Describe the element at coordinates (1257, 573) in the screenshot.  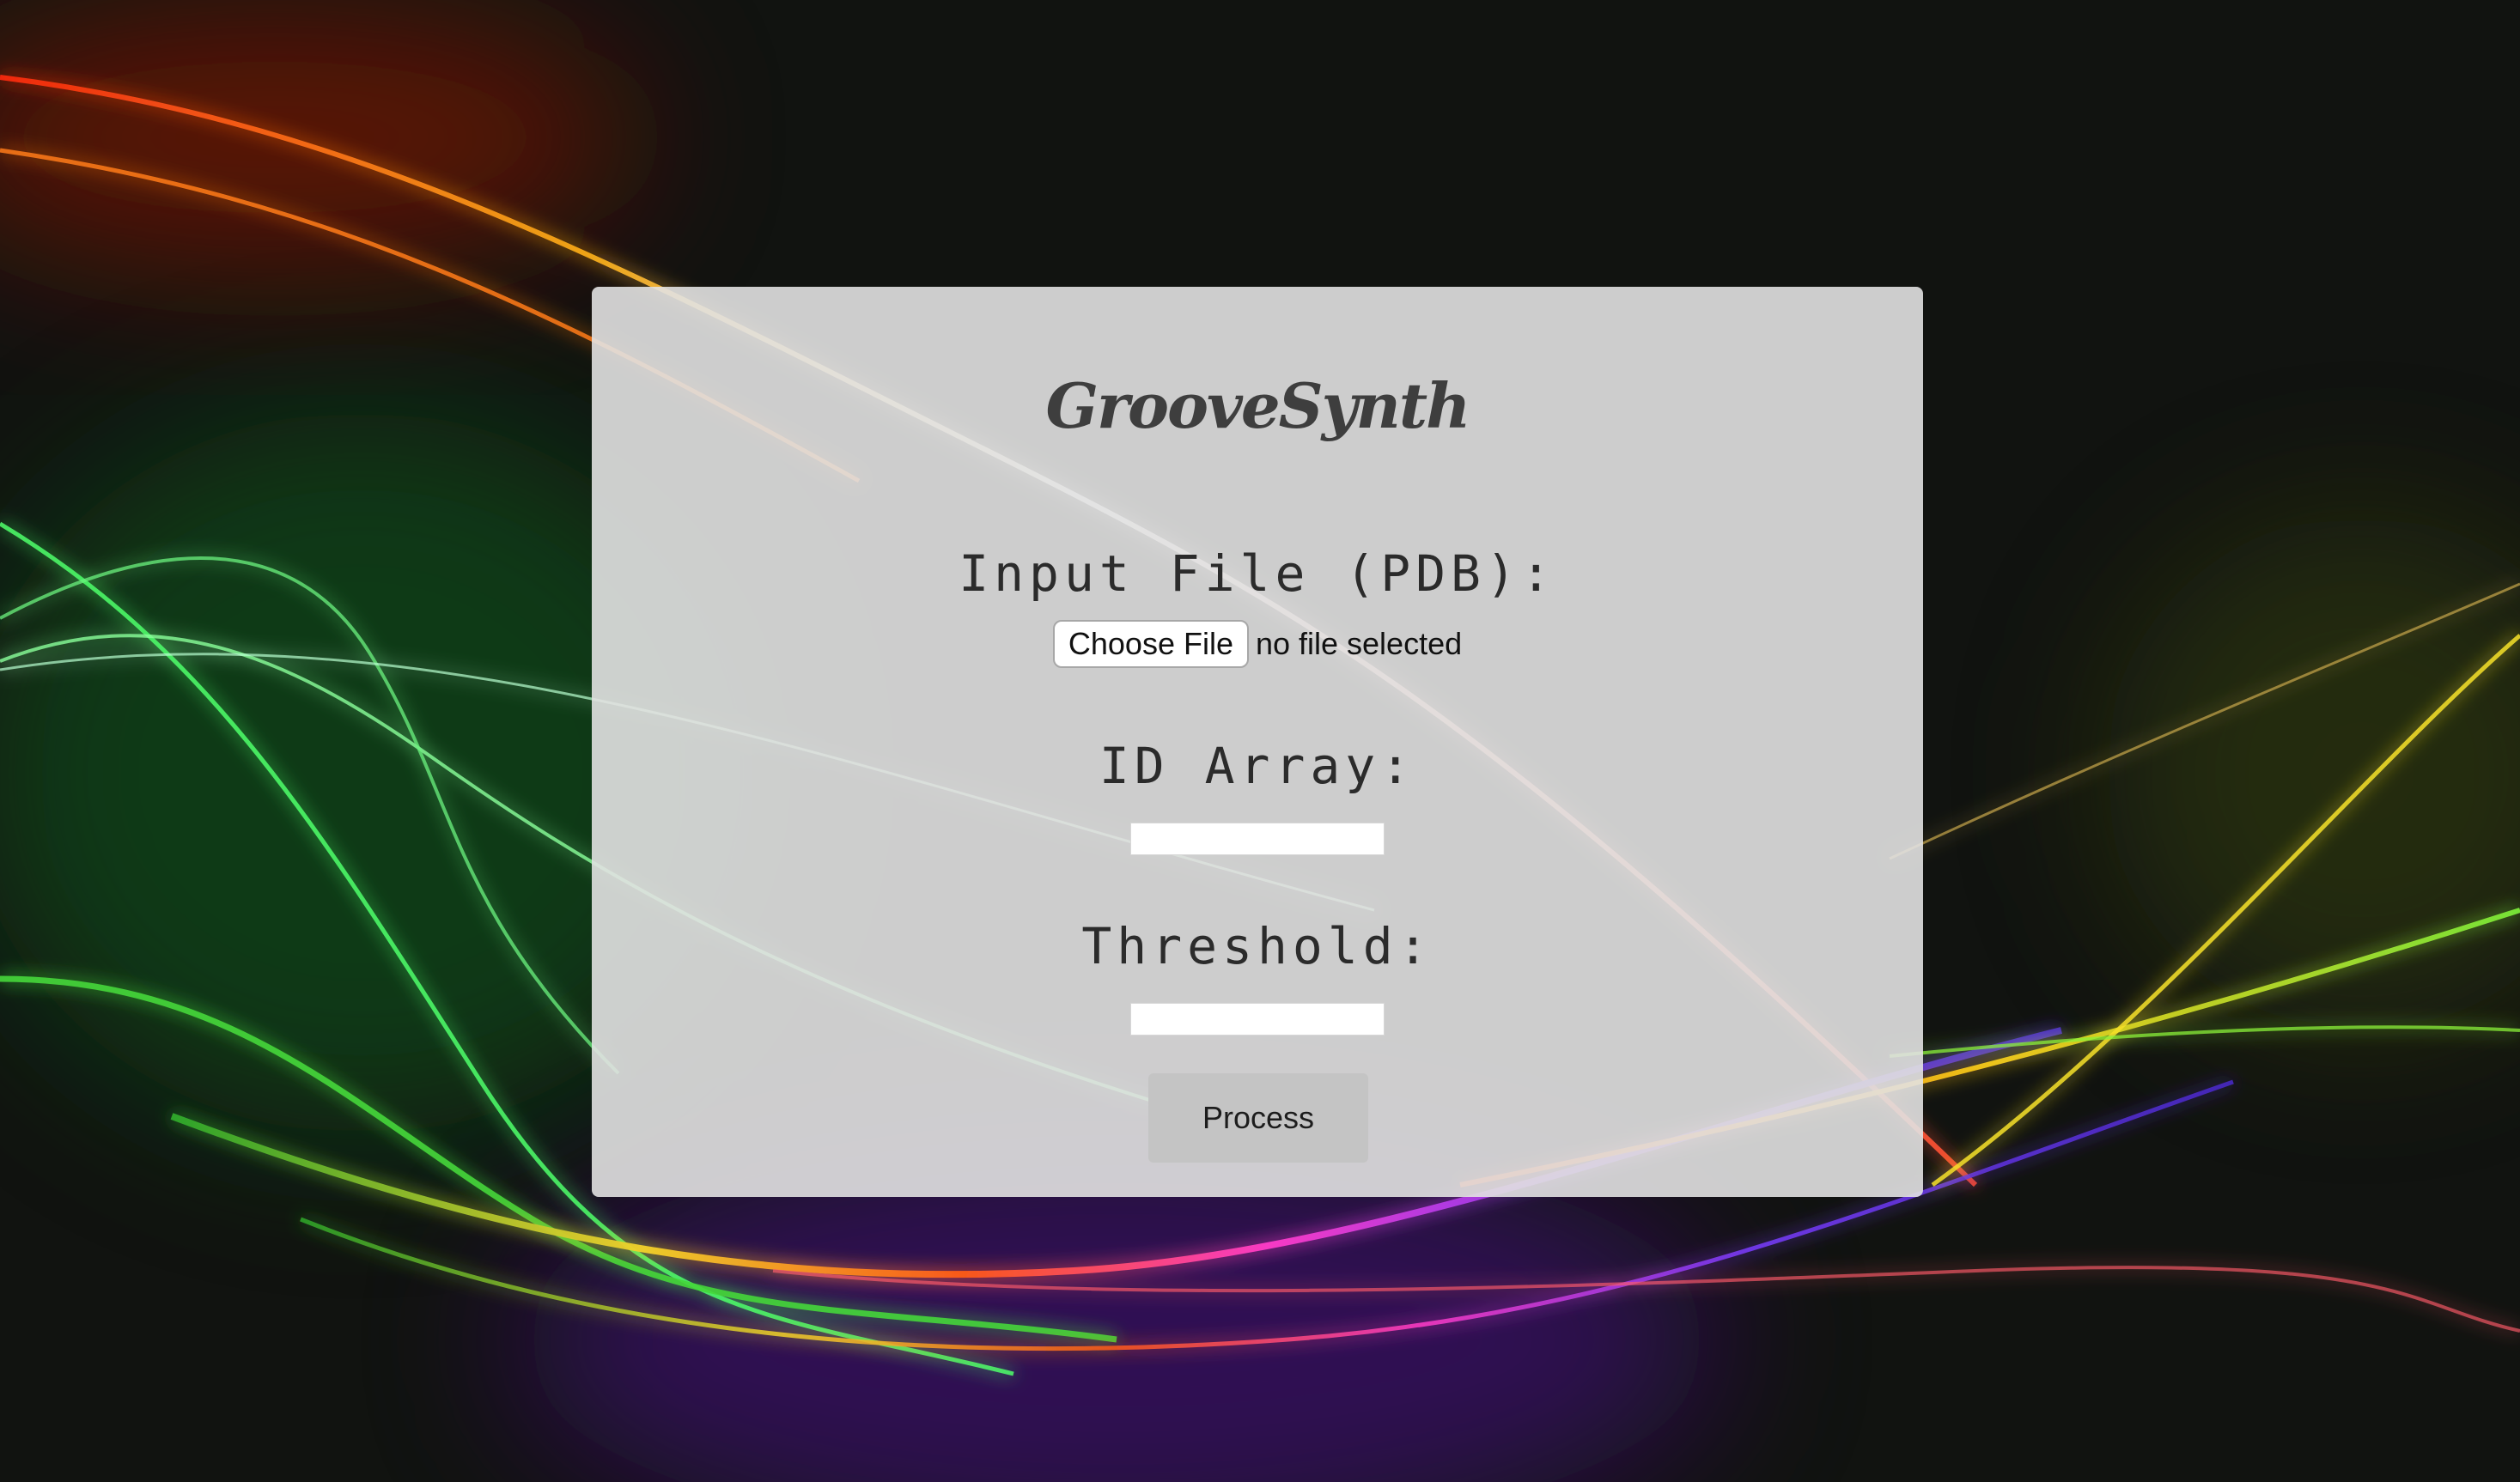
I see `input-file-label: Input File (PDB):` at that location.